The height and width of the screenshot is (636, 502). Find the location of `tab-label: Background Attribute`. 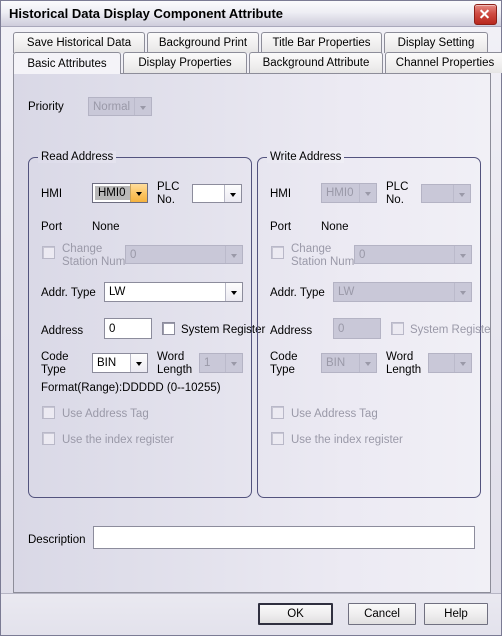

tab-label: Background Attribute is located at coordinates (316, 63).